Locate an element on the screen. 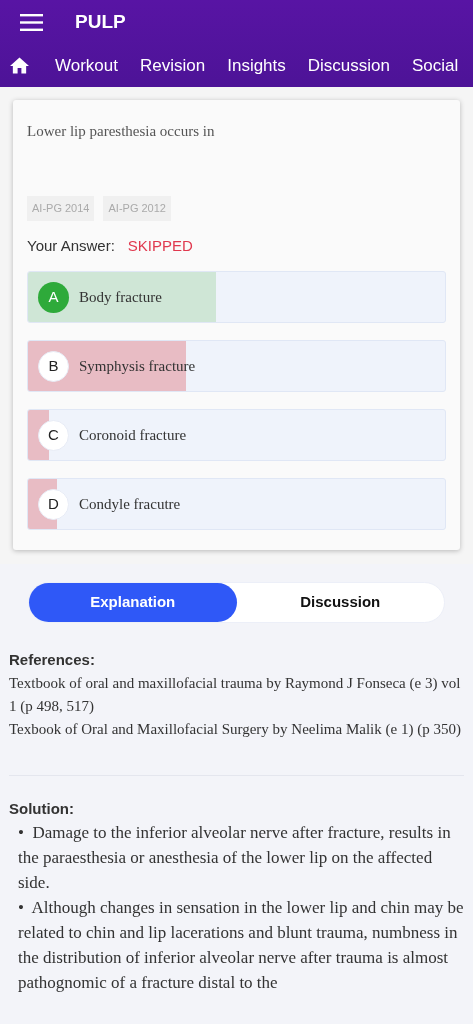 The height and width of the screenshot is (1024, 473). exam-tag: AI-PG 2014 is located at coordinates (61, 208).